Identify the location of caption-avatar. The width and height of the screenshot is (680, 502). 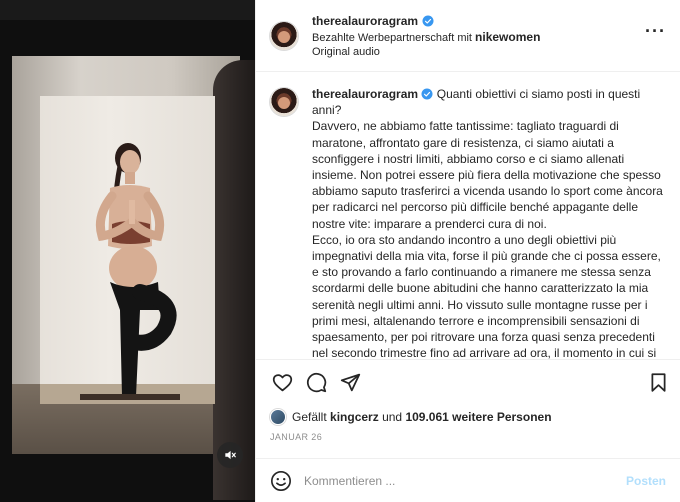
(284, 102).